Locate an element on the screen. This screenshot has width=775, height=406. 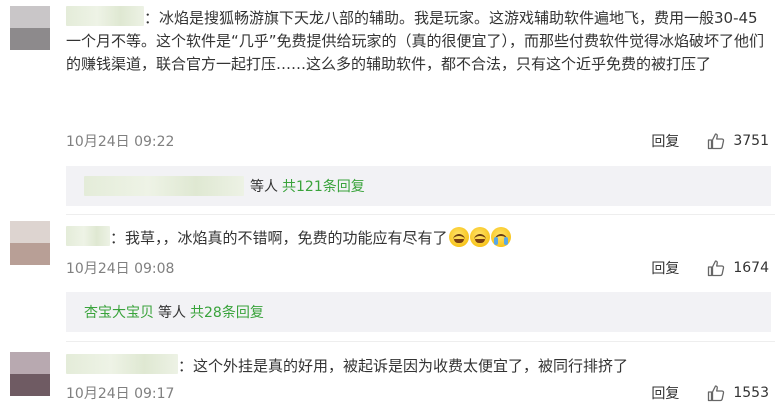
like-count: 3751 is located at coordinates (751, 141).